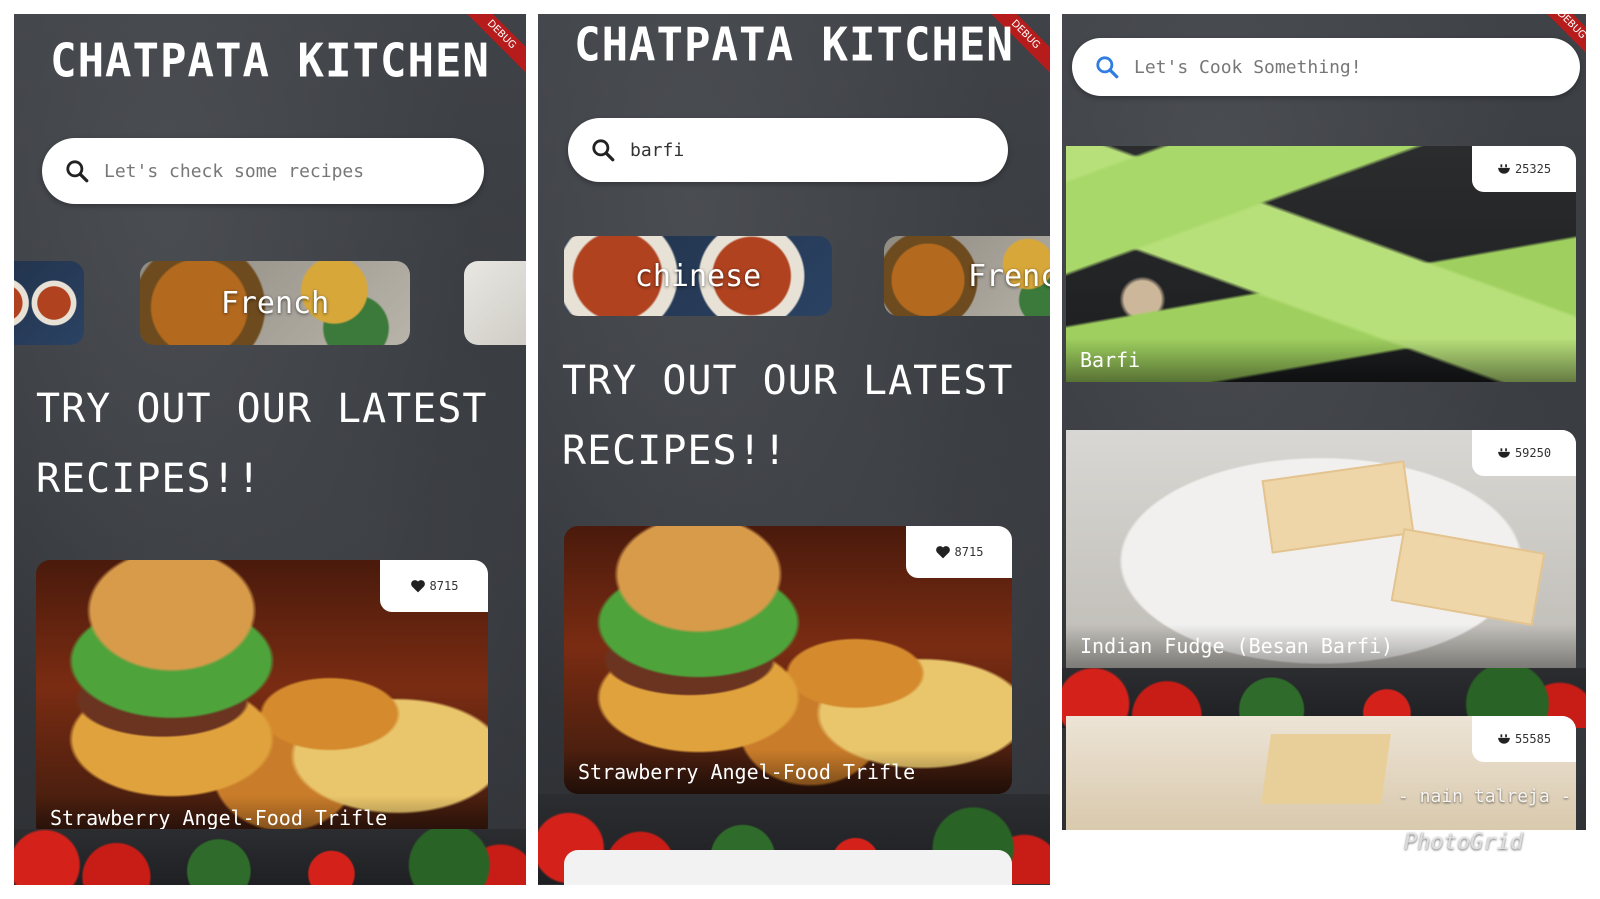 This screenshot has width=1600, height=899. I want to click on cuisine-card-chinese: chinese, so click(698, 276).